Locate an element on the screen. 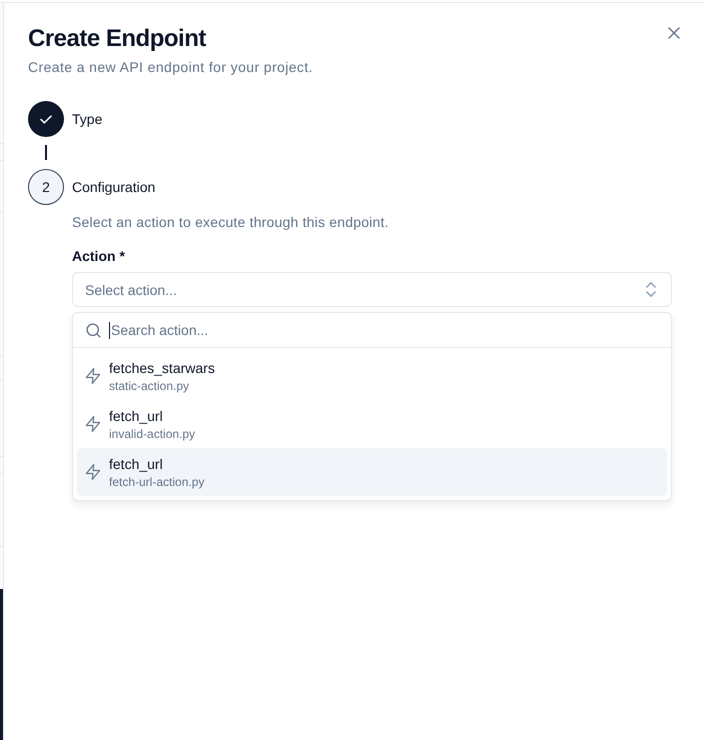  dialog-title: Create Endpoint is located at coordinates (117, 39).